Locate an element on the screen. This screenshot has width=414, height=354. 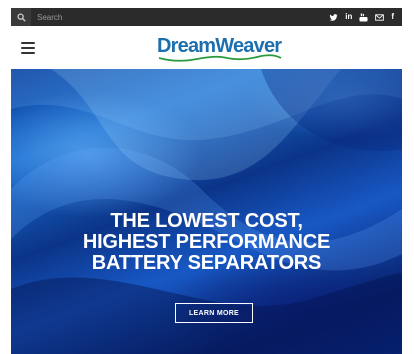
hero-headline-line-2: HIGHEST PERFORMANCE is located at coordinates (206, 242).